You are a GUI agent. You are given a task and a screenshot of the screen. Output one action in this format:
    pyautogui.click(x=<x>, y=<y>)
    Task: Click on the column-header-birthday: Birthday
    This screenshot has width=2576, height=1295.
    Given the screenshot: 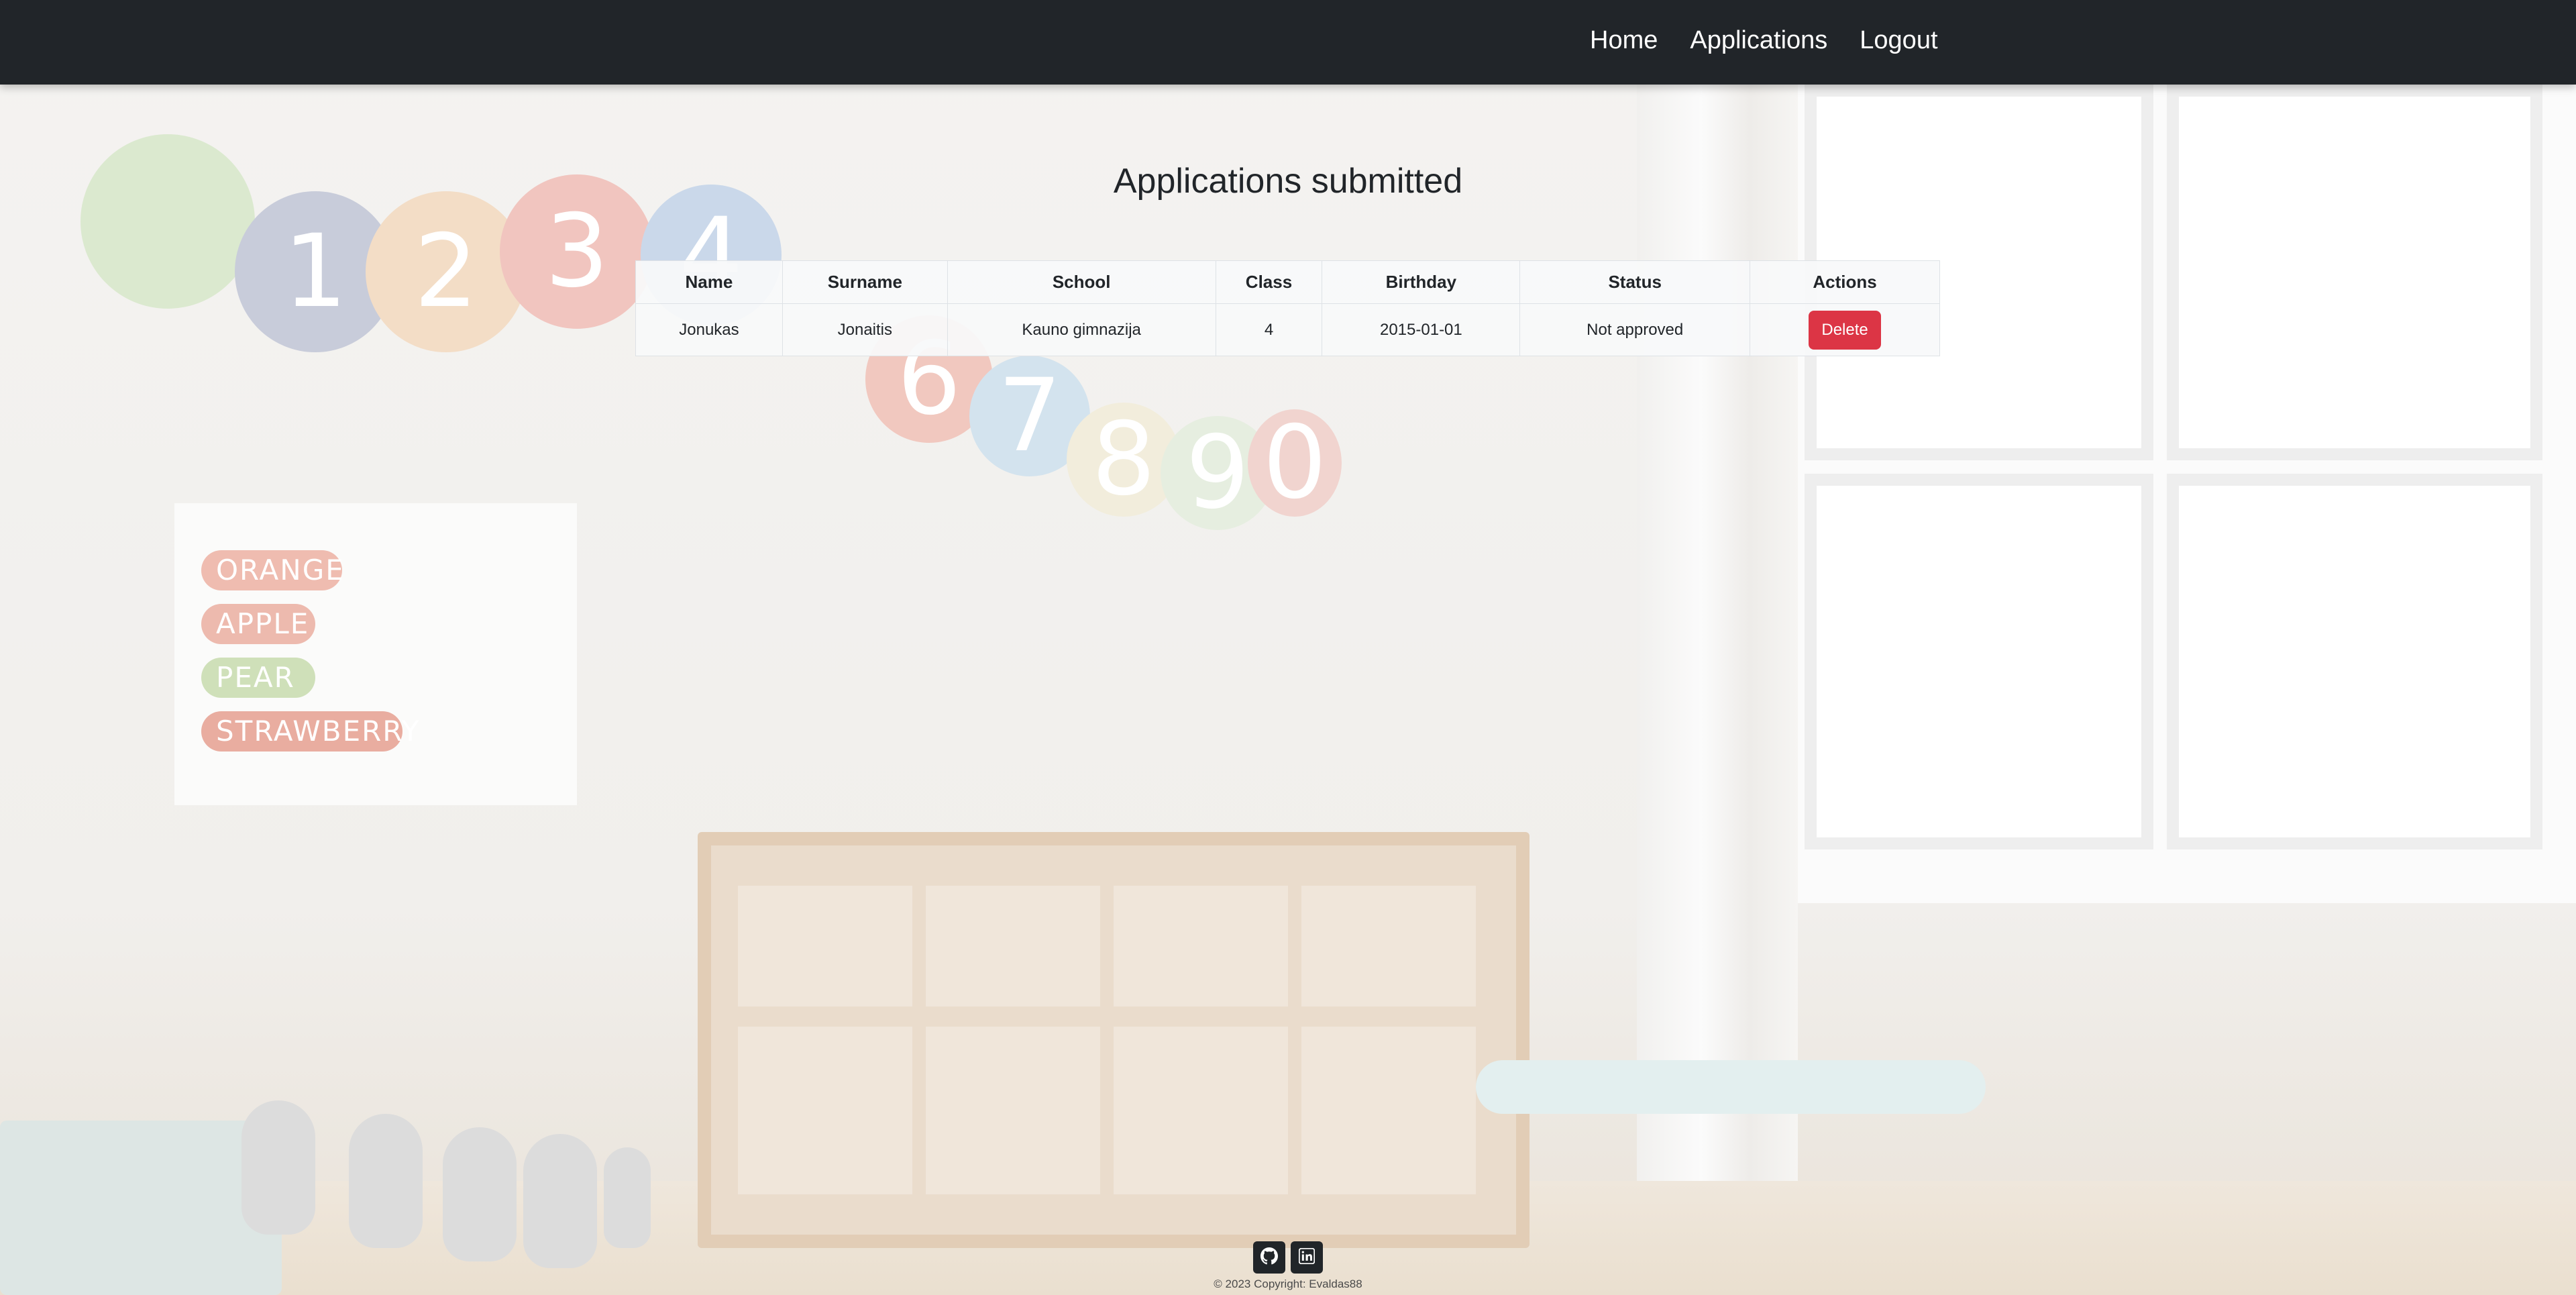 What is the action you would take?
    pyautogui.click(x=1421, y=282)
    